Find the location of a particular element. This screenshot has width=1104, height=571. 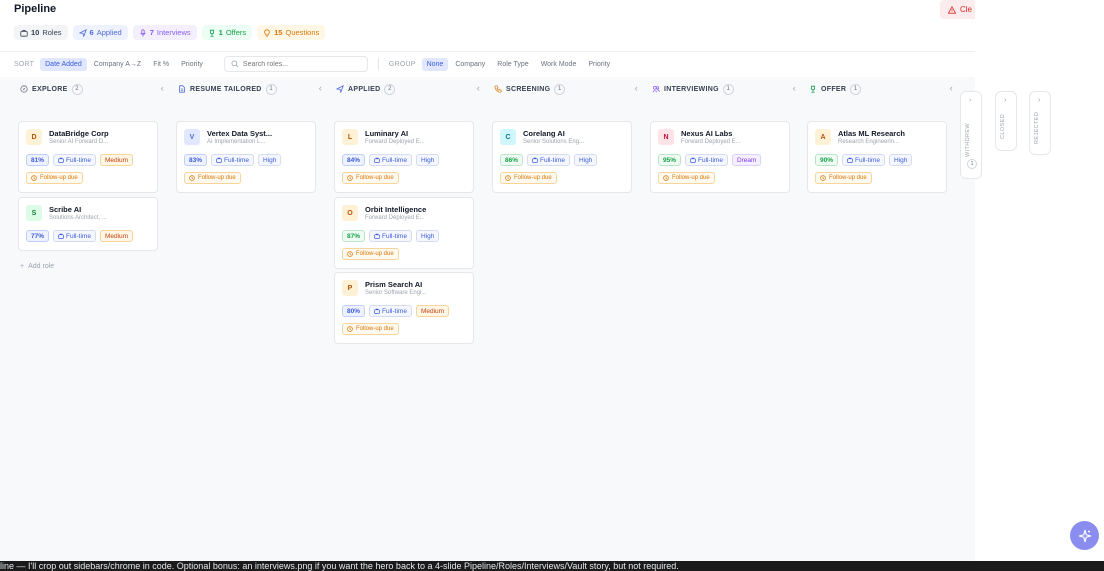

stat-interviews: 7 Interviews is located at coordinates (164, 32).